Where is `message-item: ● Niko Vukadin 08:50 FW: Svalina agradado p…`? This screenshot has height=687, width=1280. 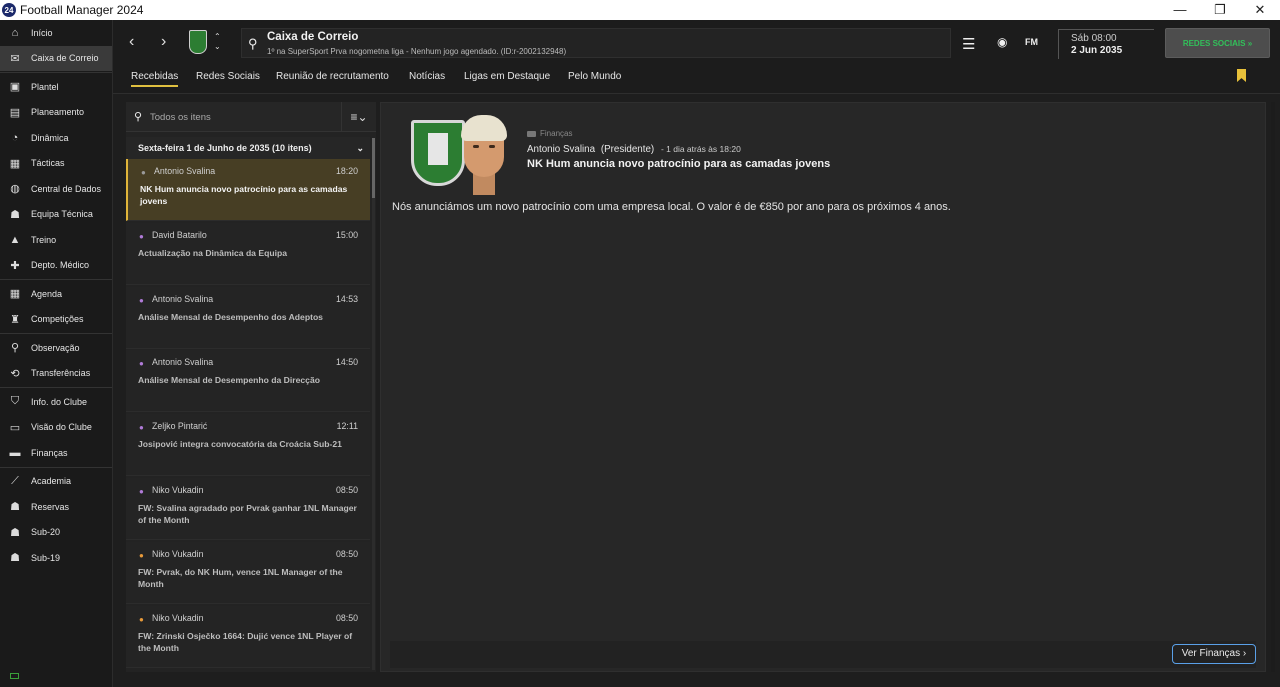 message-item: ● Niko Vukadin 08:50 FW: Svalina agradado p… is located at coordinates (248, 509).